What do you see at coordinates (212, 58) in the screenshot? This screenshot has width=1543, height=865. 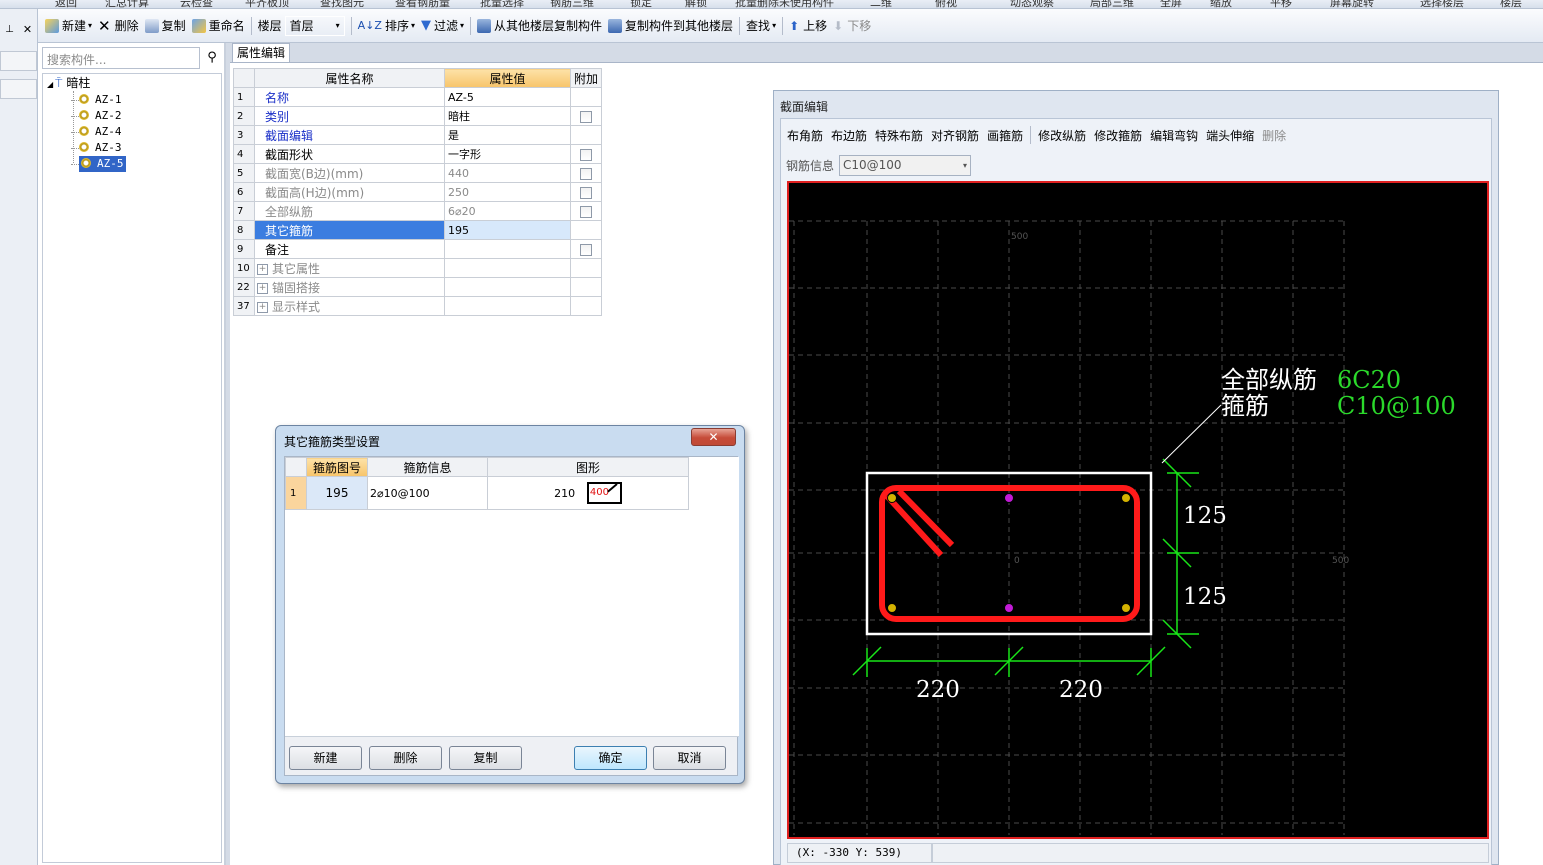 I see `search-icon: ⚲` at bounding box center [212, 58].